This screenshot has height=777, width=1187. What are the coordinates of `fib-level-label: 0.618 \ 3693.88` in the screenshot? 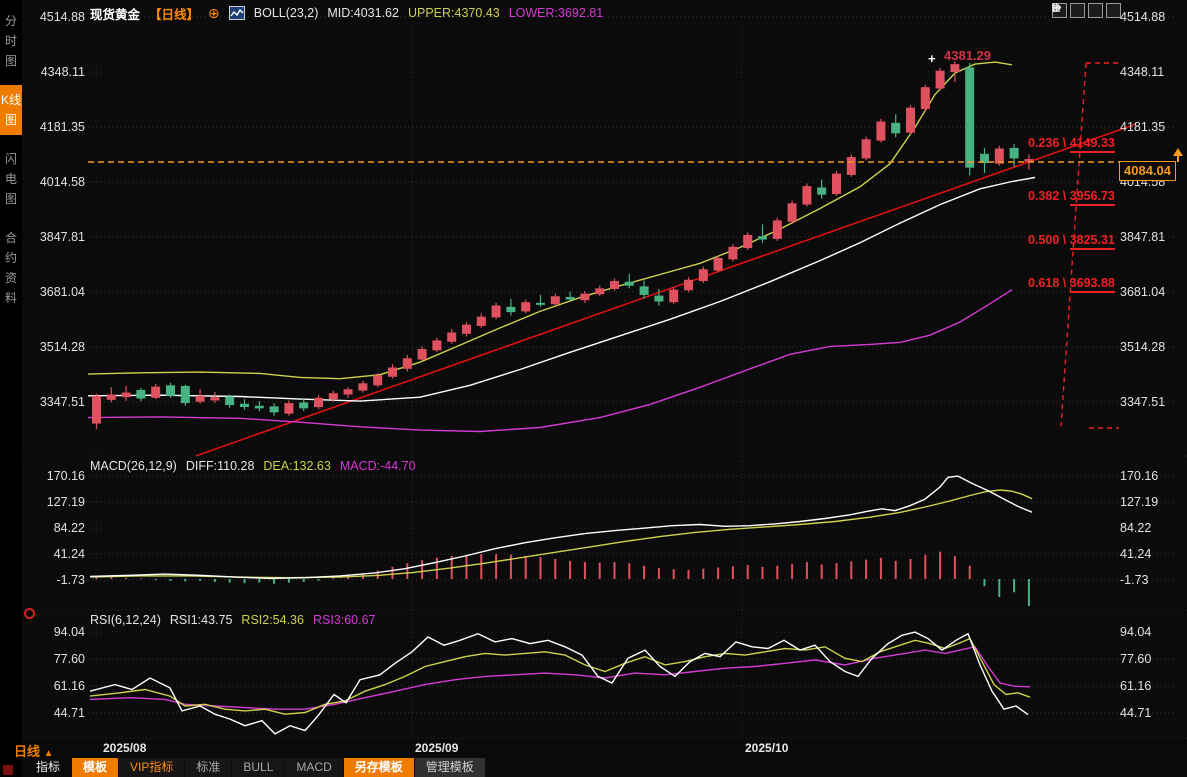 It's located at (1071, 284).